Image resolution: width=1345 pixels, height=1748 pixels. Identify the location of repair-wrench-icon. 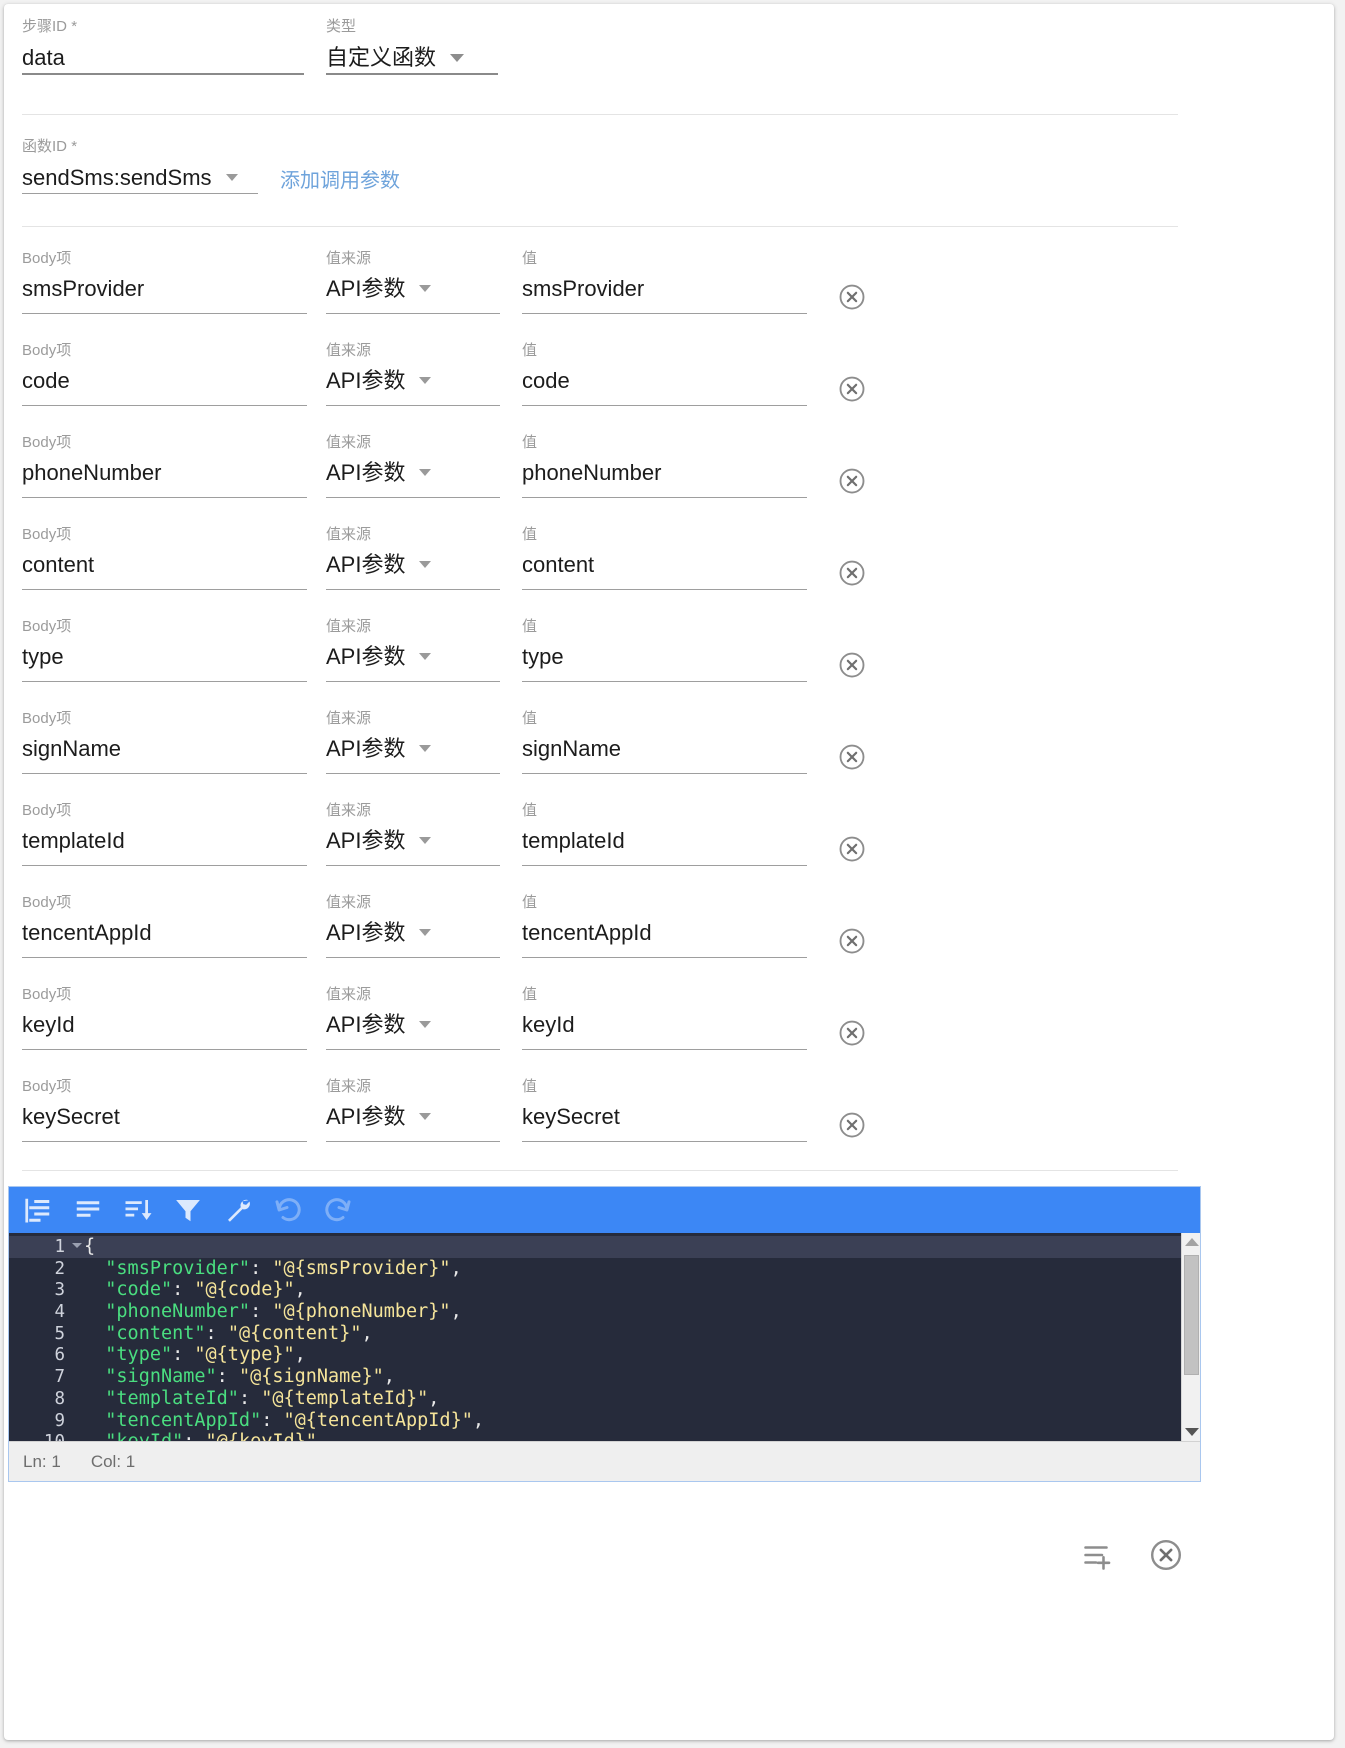
(238, 1210).